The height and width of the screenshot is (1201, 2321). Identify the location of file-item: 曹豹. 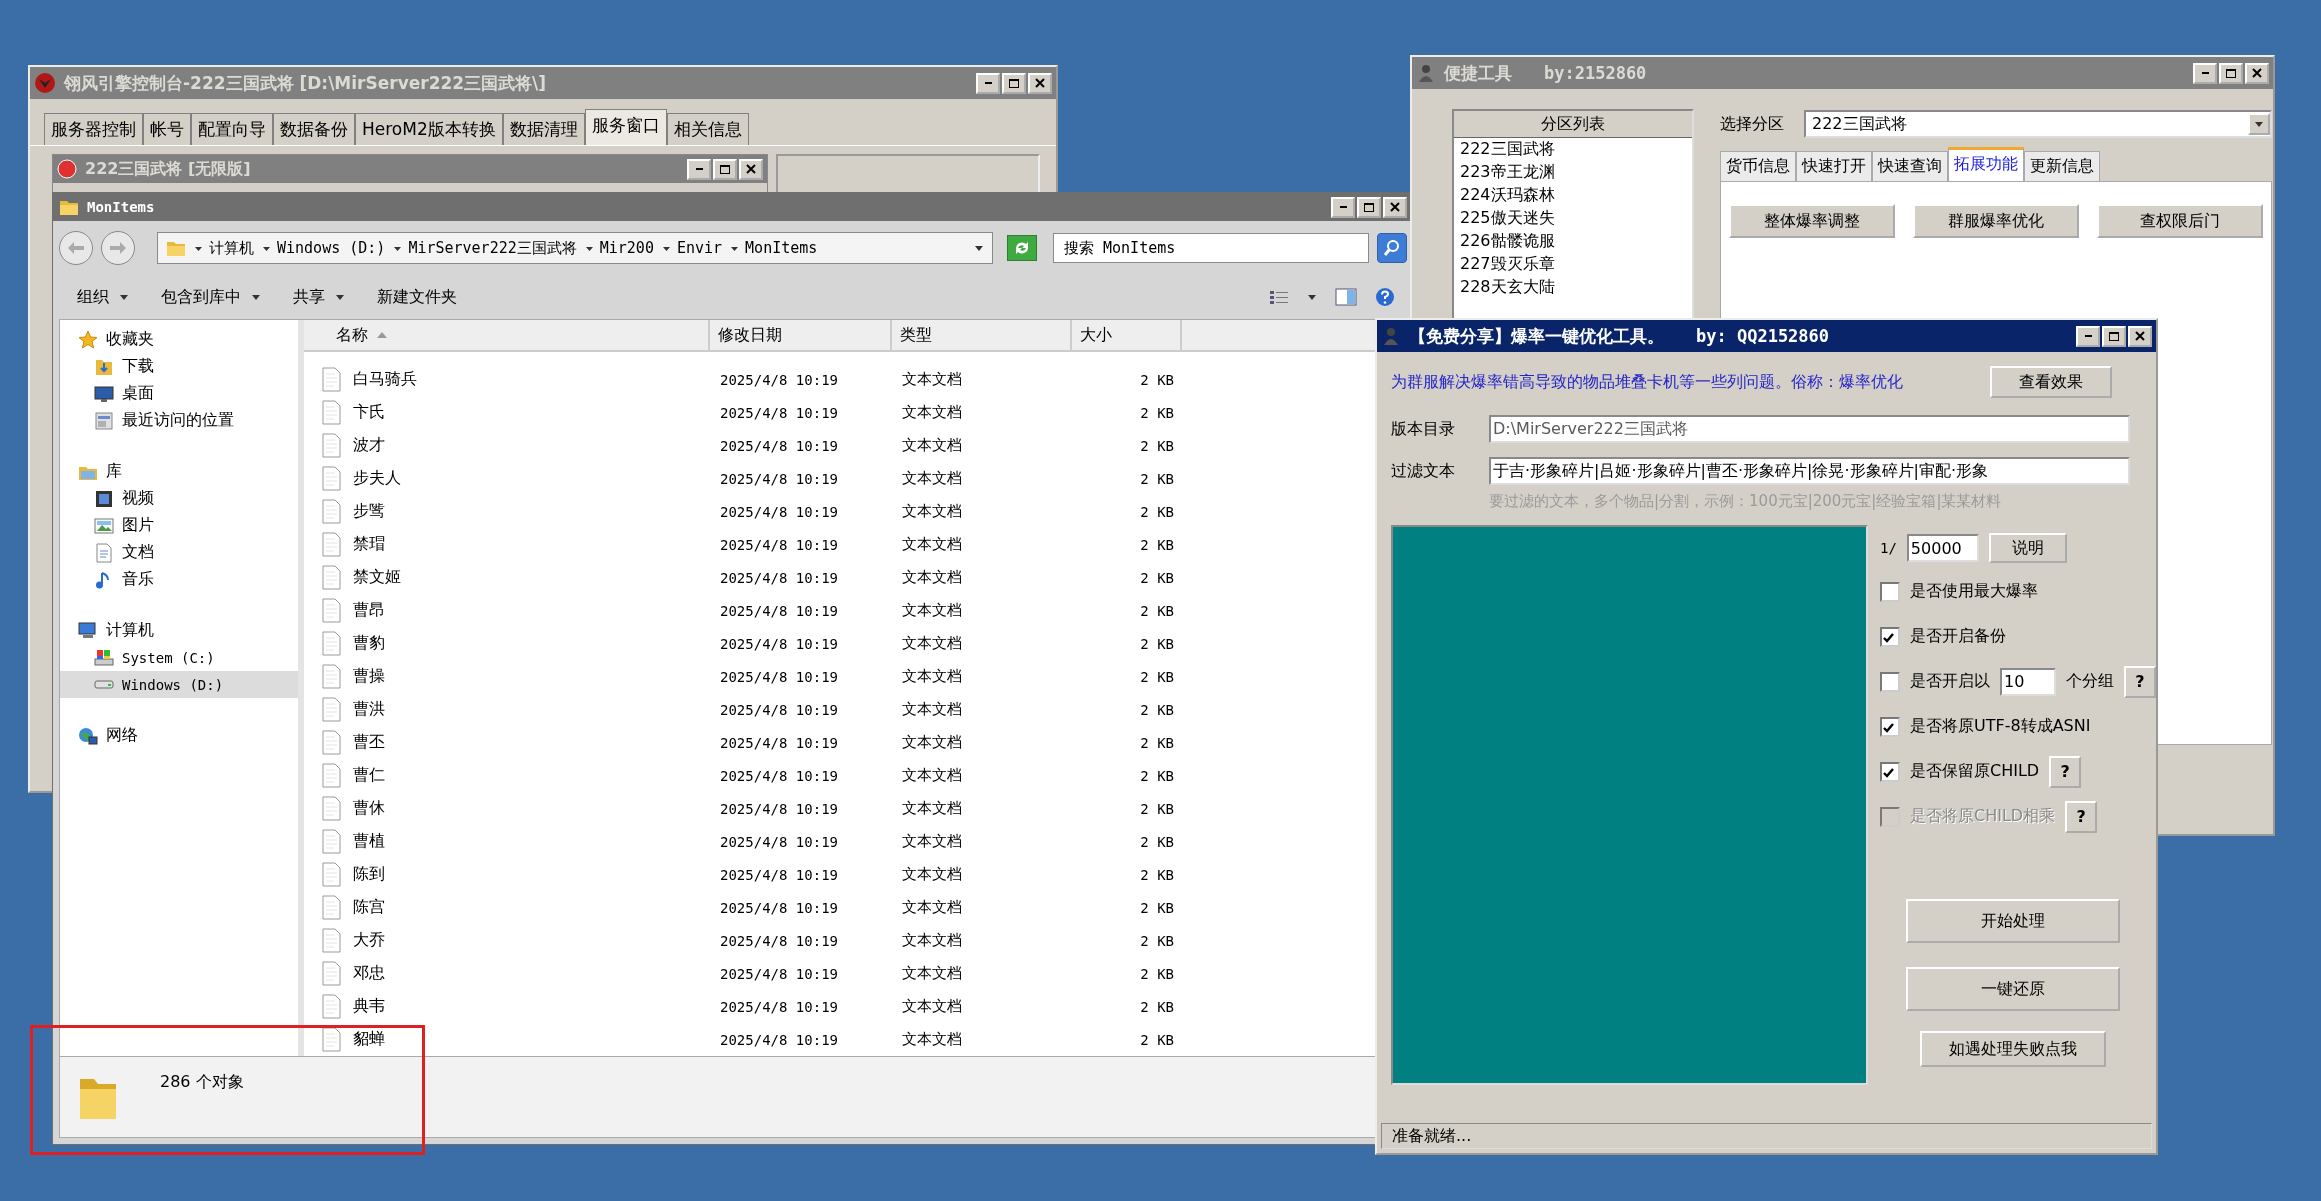
(507, 643).